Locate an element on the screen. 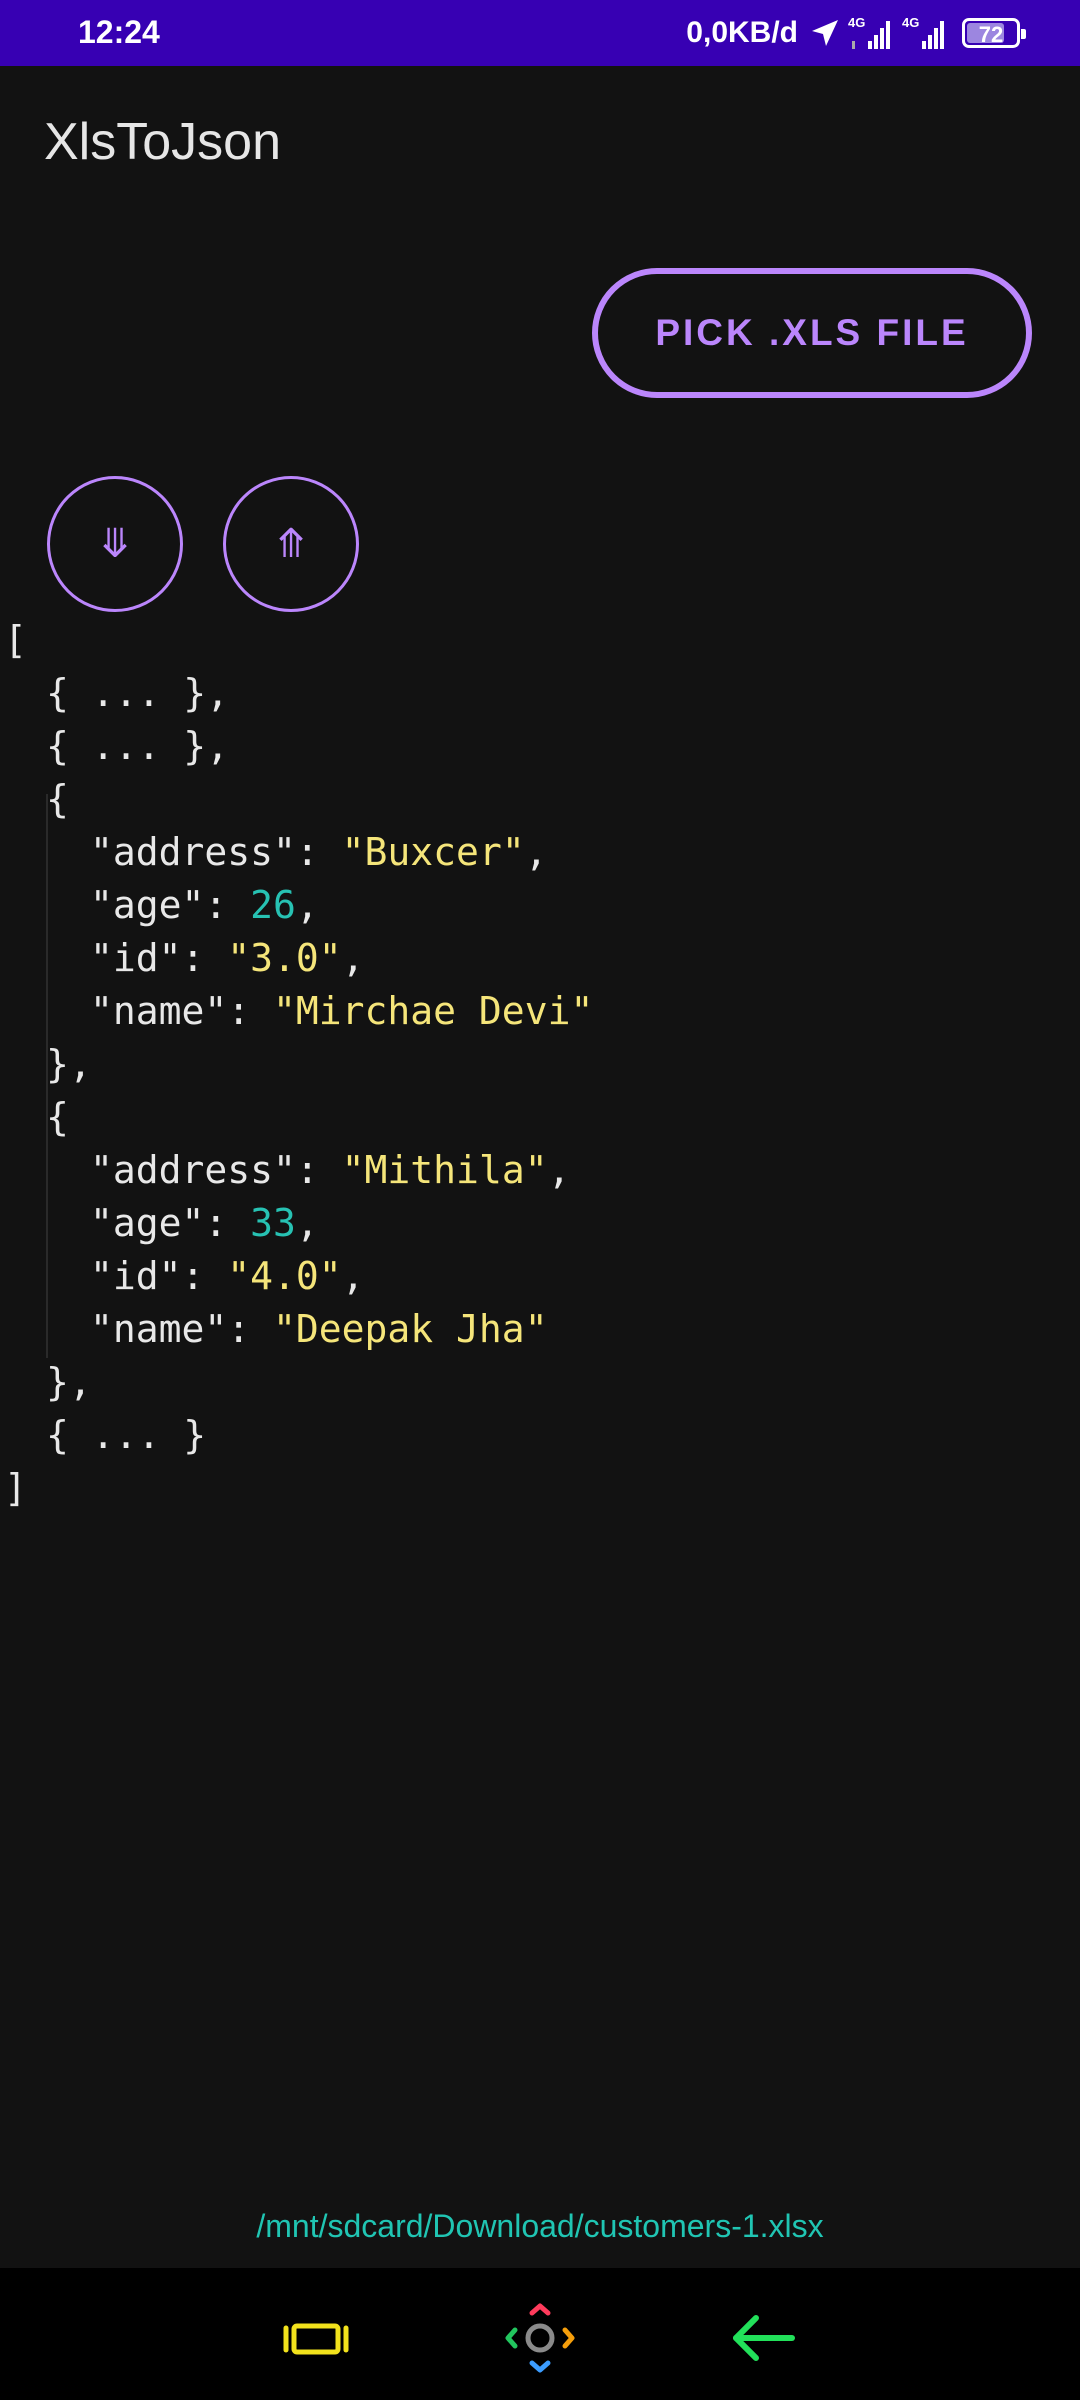  age-value: 33 is located at coordinates (273, 1223).